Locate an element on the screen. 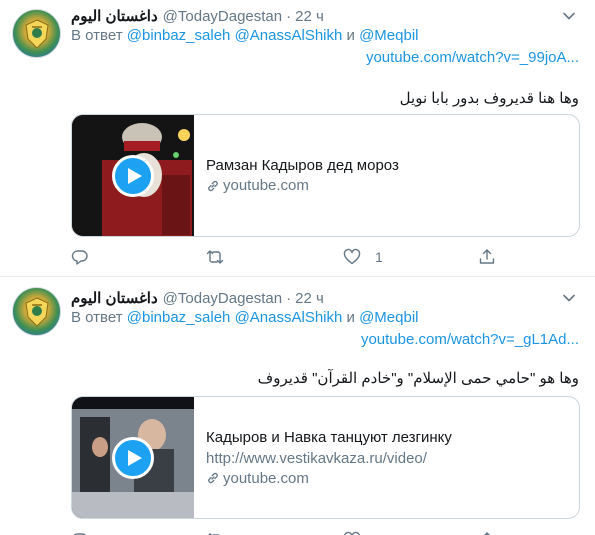 The width and height of the screenshot is (595, 535). like-button: 1 is located at coordinates (363, 257).